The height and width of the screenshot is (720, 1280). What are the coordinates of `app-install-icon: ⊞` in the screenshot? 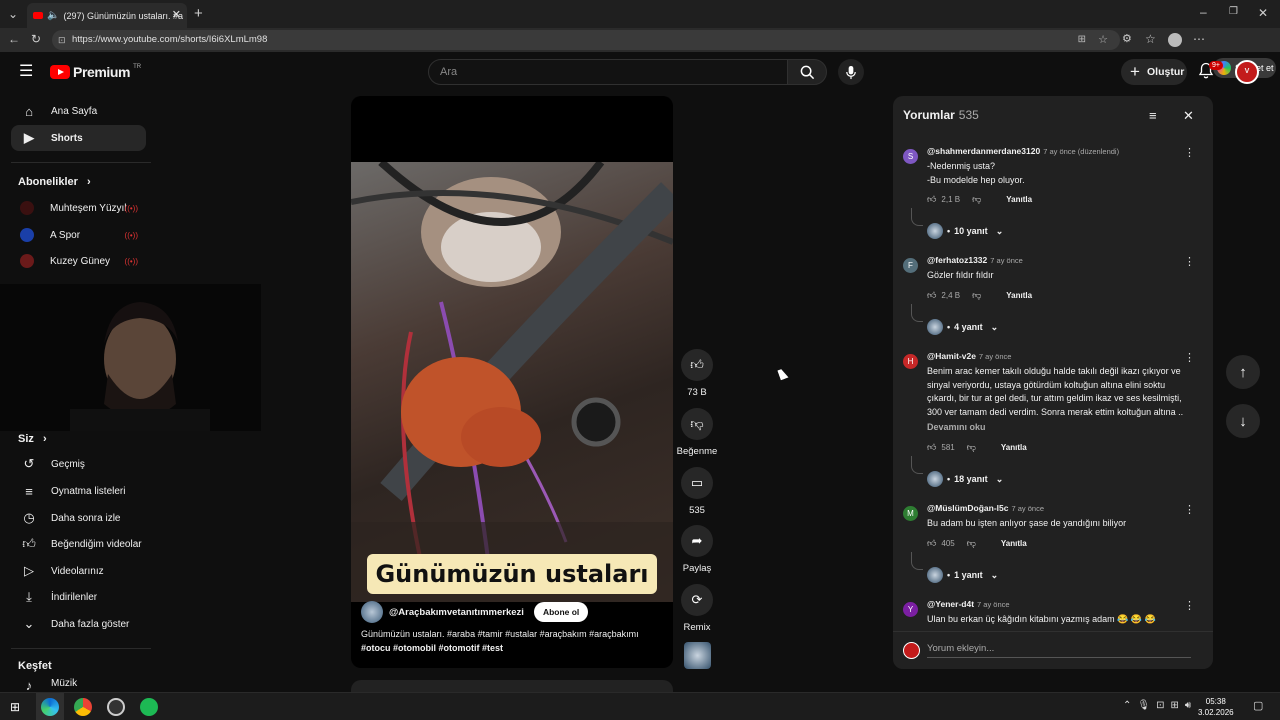 It's located at (1082, 40).